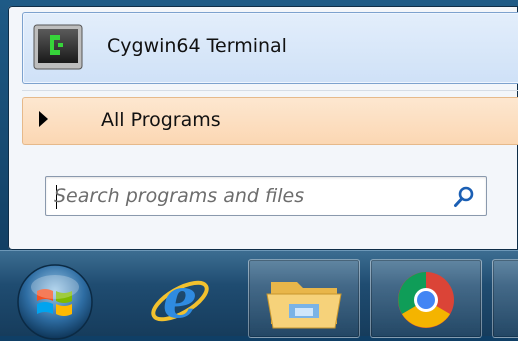 The width and height of the screenshot is (518, 341). I want to click on taskbar-item-partial, so click(505, 298).